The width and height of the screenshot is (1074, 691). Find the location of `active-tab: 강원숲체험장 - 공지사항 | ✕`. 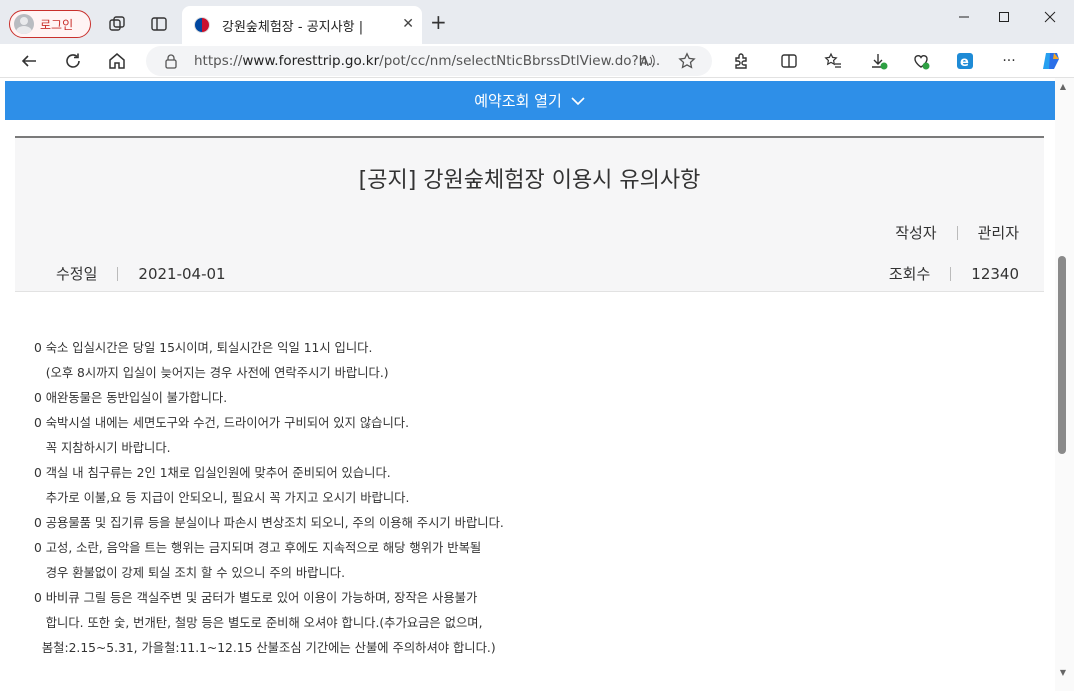

active-tab: 강원숲체험장 - 공지사항 | ✕ is located at coordinates (302, 25).